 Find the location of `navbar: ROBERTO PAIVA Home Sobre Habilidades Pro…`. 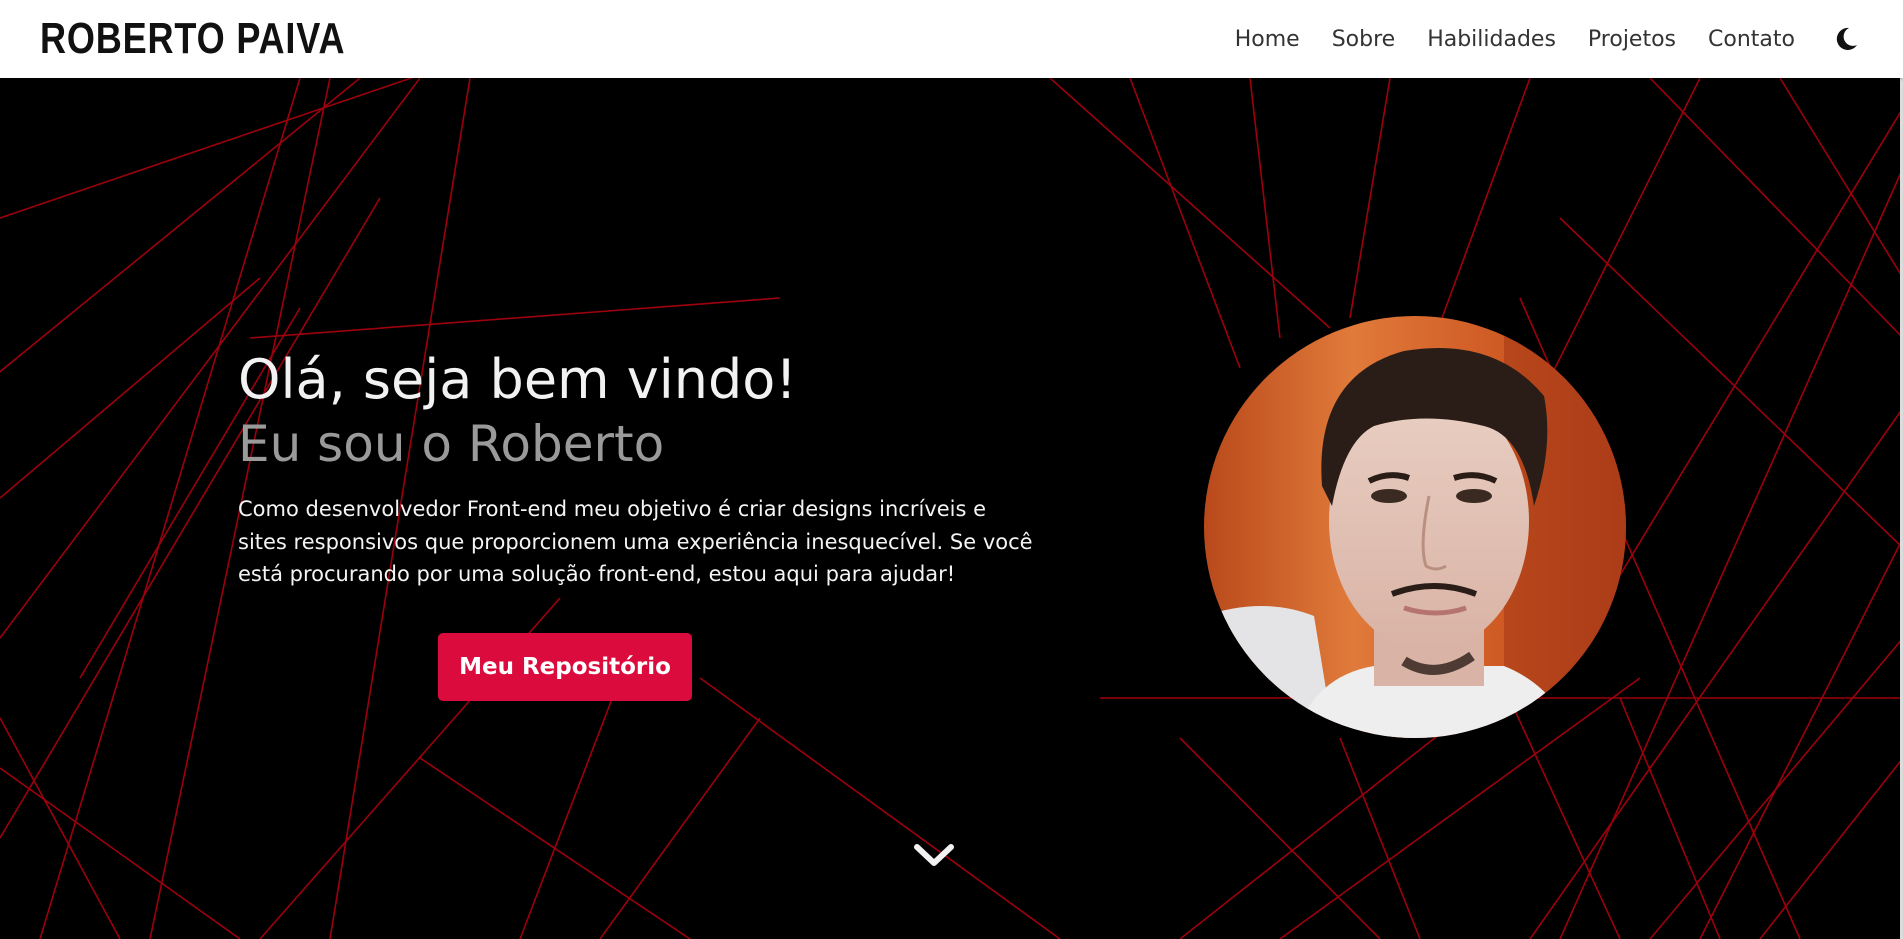

navbar: ROBERTO PAIVA Home Sobre Habilidades Pro… is located at coordinates (951, 39).